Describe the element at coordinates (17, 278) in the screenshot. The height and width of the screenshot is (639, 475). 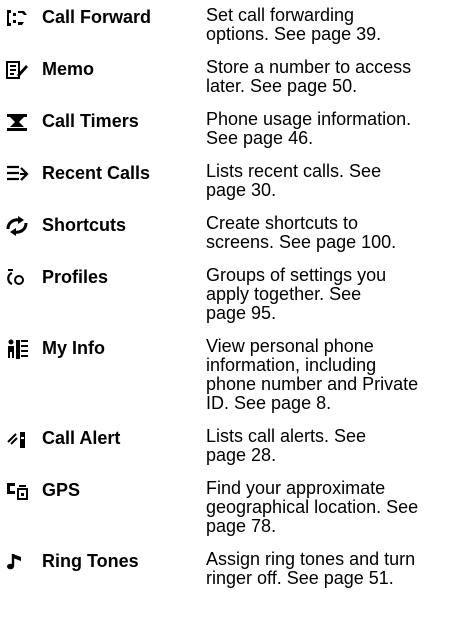
I see `profiles-icon` at that location.